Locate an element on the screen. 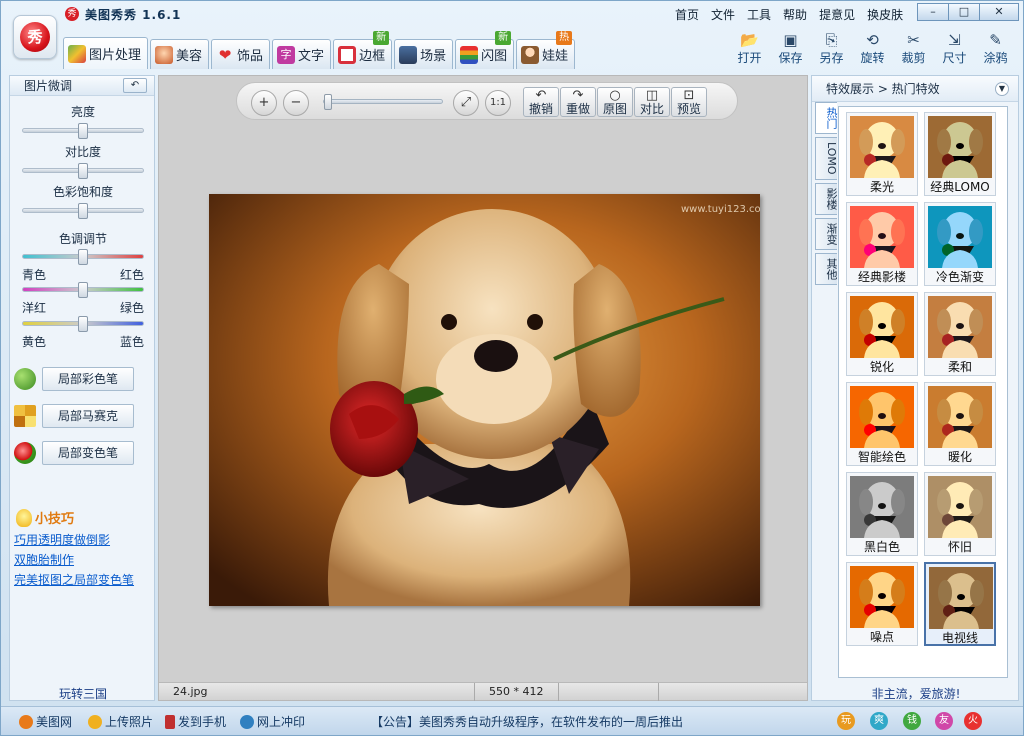 This screenshot has height=736, width=1024. lightbulb-icon is located at coordinates (24, 517).